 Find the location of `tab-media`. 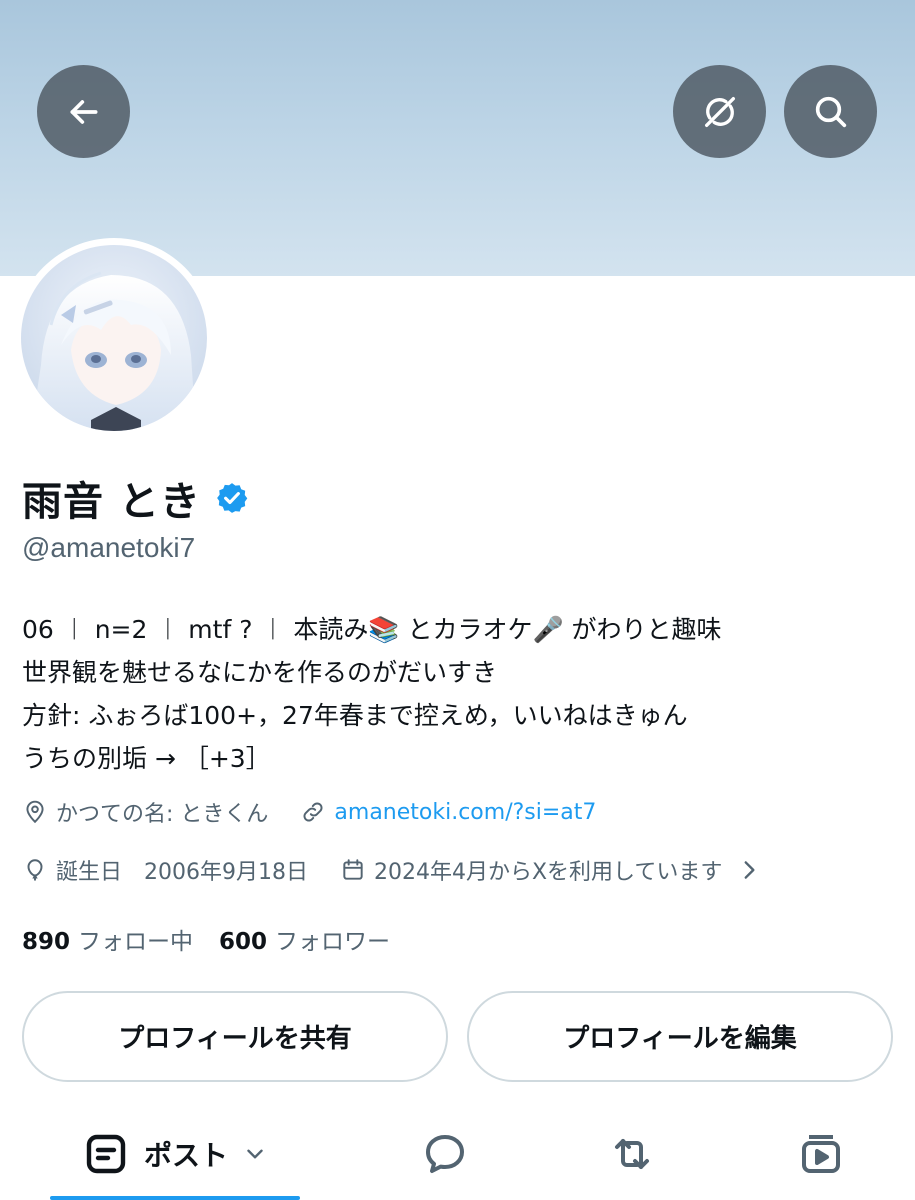

tab-media is located at coordinates (821, 1154).